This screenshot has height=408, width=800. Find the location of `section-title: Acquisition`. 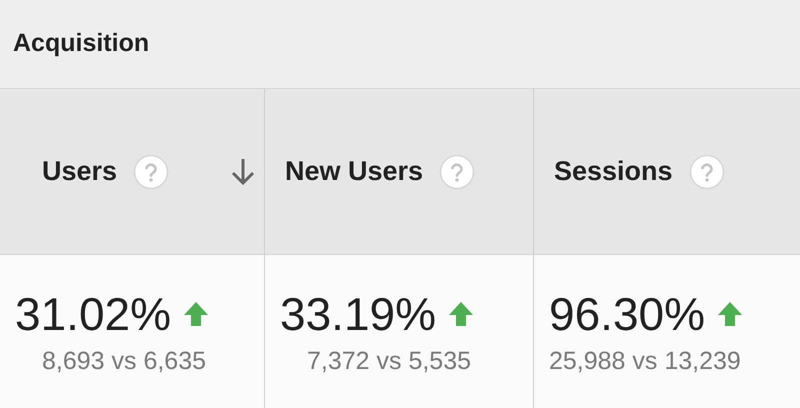

section-title: Acquisition is located at coordinates (81, 44).